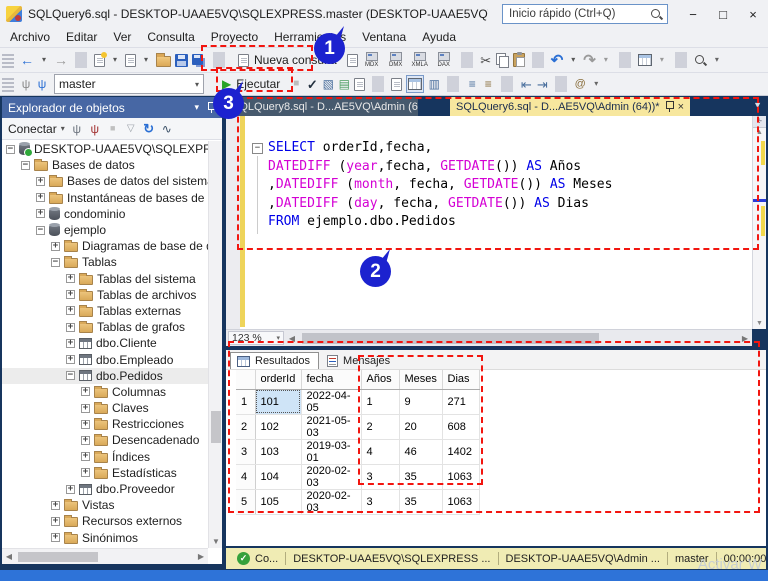 This screenshot has height=581, width=768. Describe the element at coordinates (331, 452) in the screenshot. I see `grid-cell: 2019-03-01` at that location.